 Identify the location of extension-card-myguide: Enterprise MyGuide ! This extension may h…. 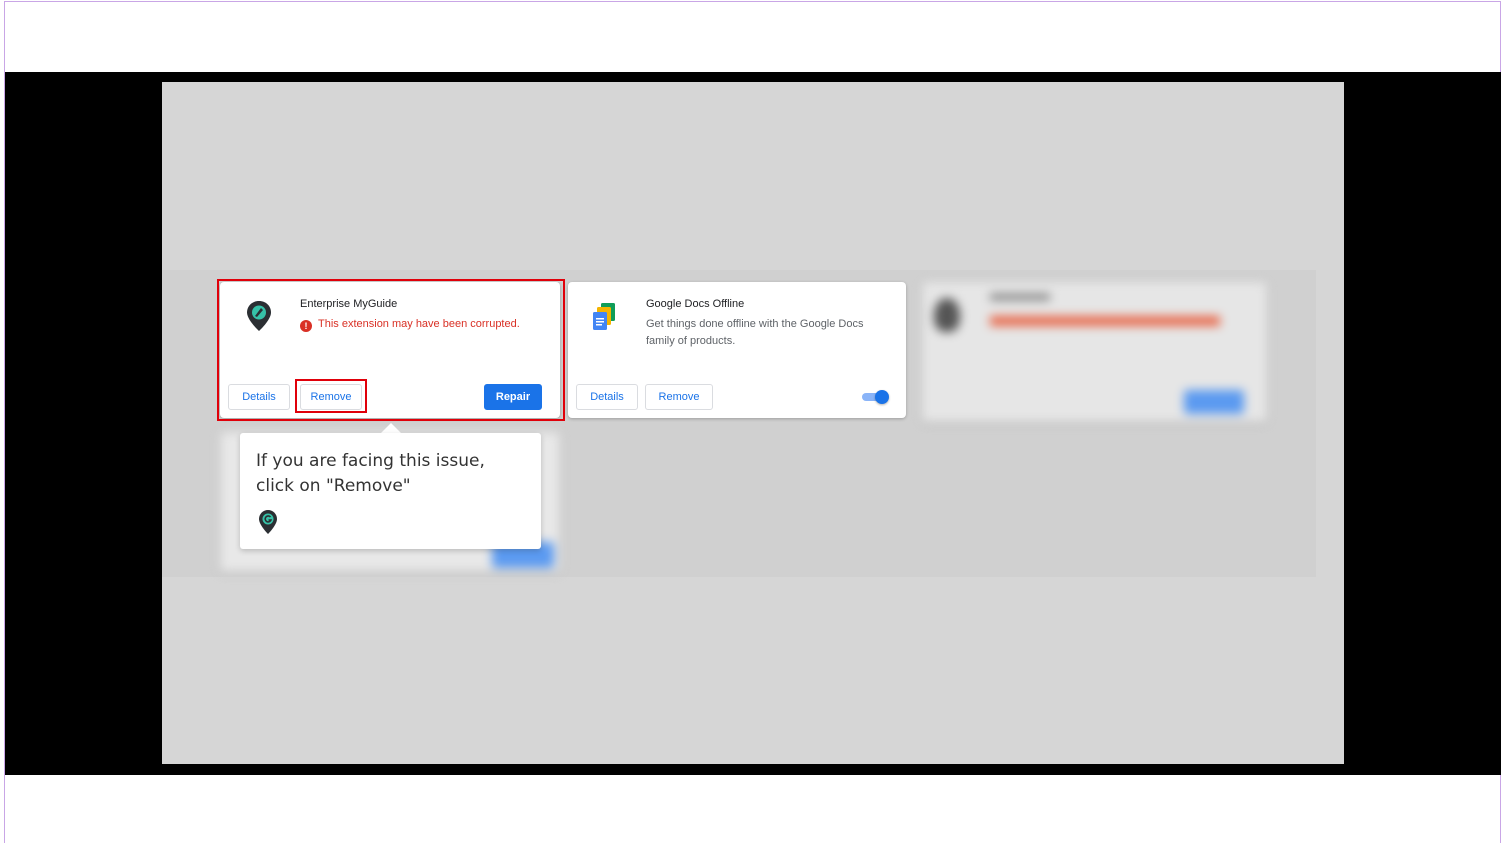
(390, 350).